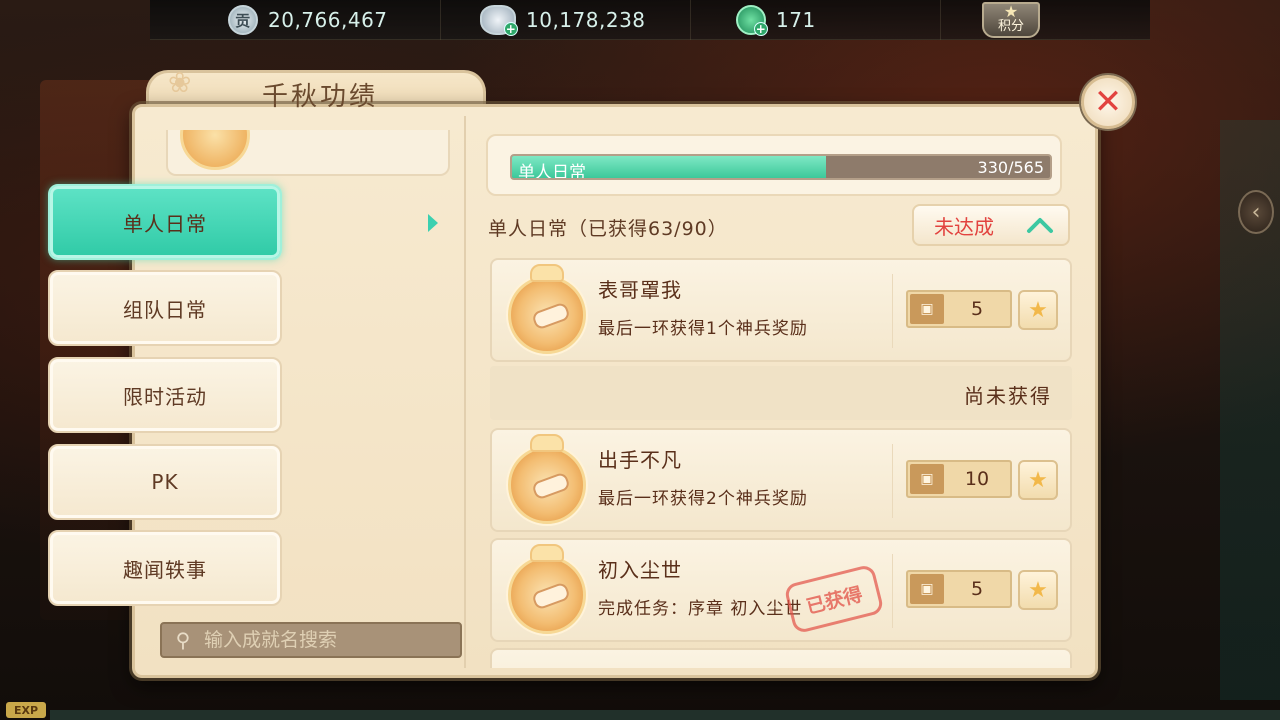 The width and height of the screenshot is (1280, 720). I want to click on tab-limited-event: 限时活动, so click(165, 395).